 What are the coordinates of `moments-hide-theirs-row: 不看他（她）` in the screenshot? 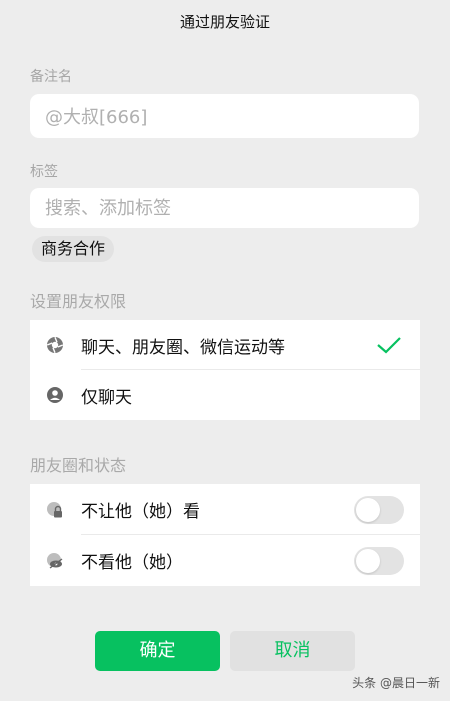 It's located at (225, 560).